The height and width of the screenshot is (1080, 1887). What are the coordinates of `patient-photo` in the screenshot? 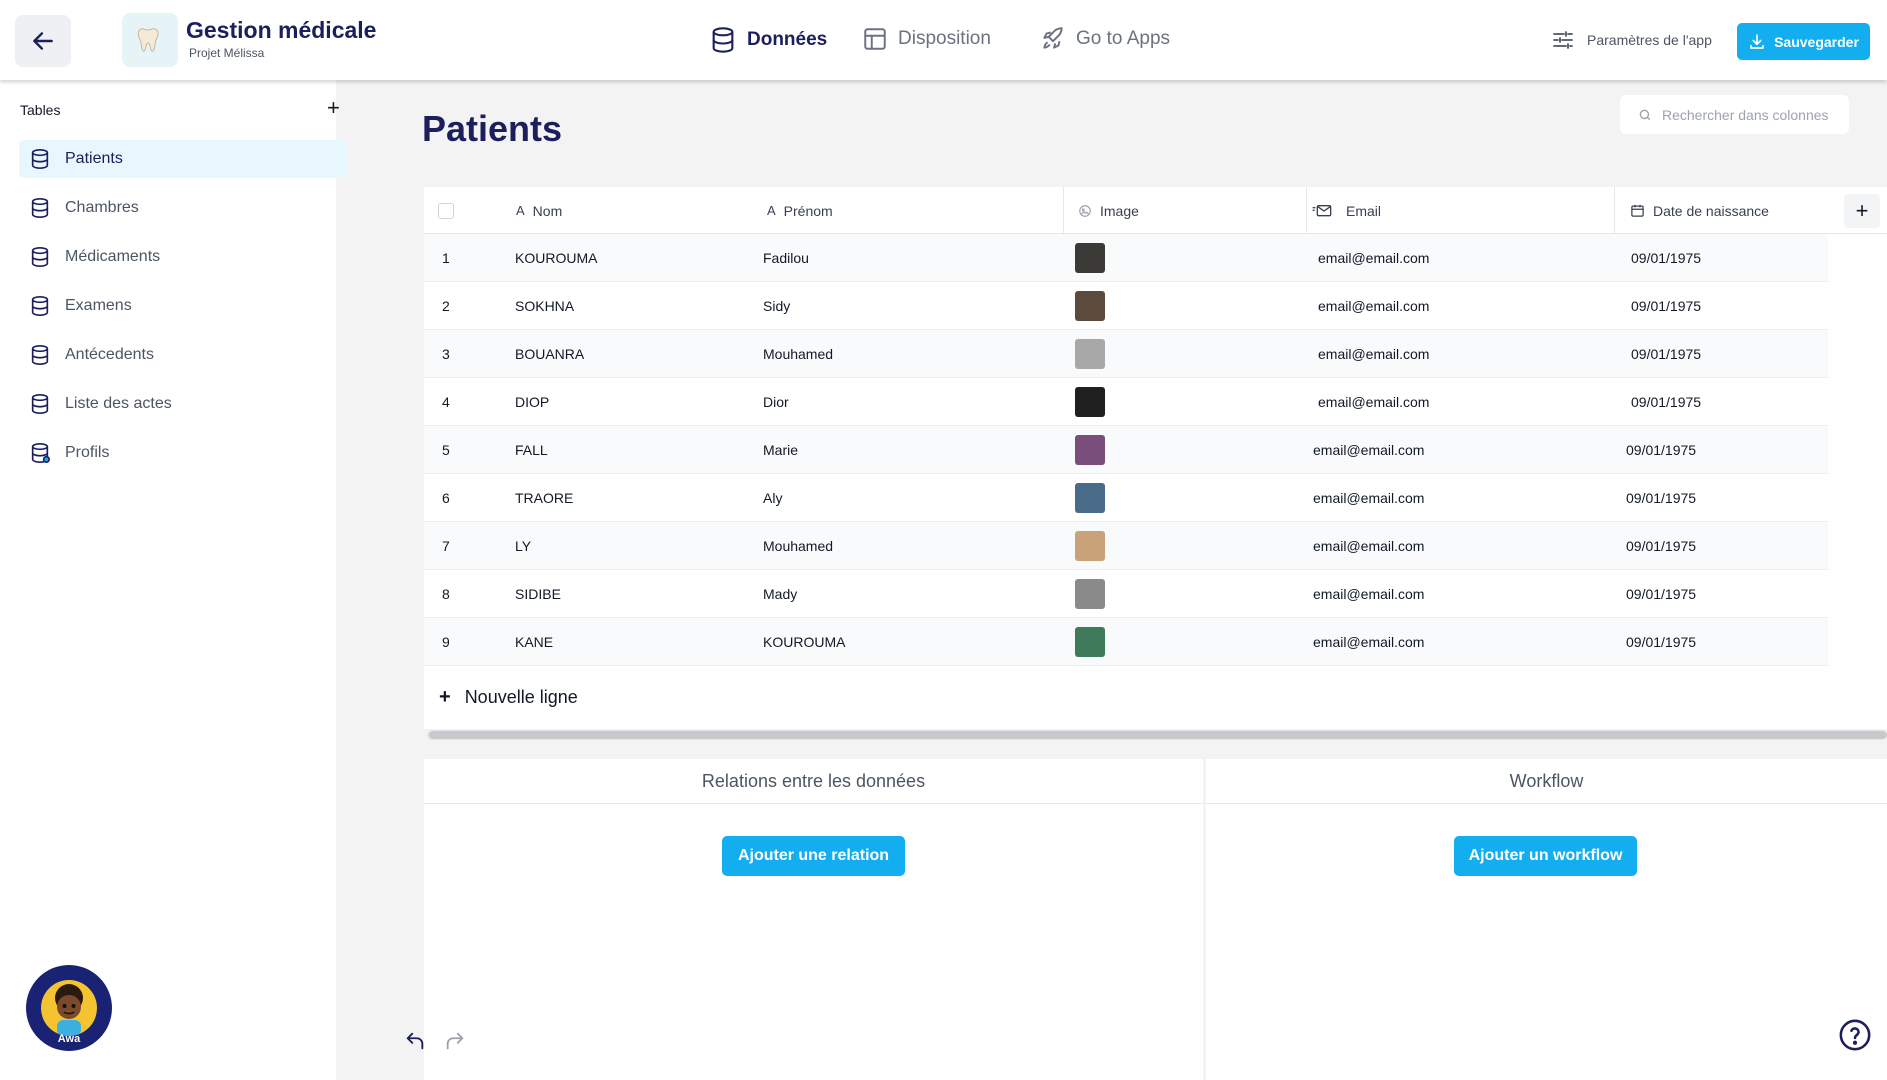 It's located at (1090, 546).